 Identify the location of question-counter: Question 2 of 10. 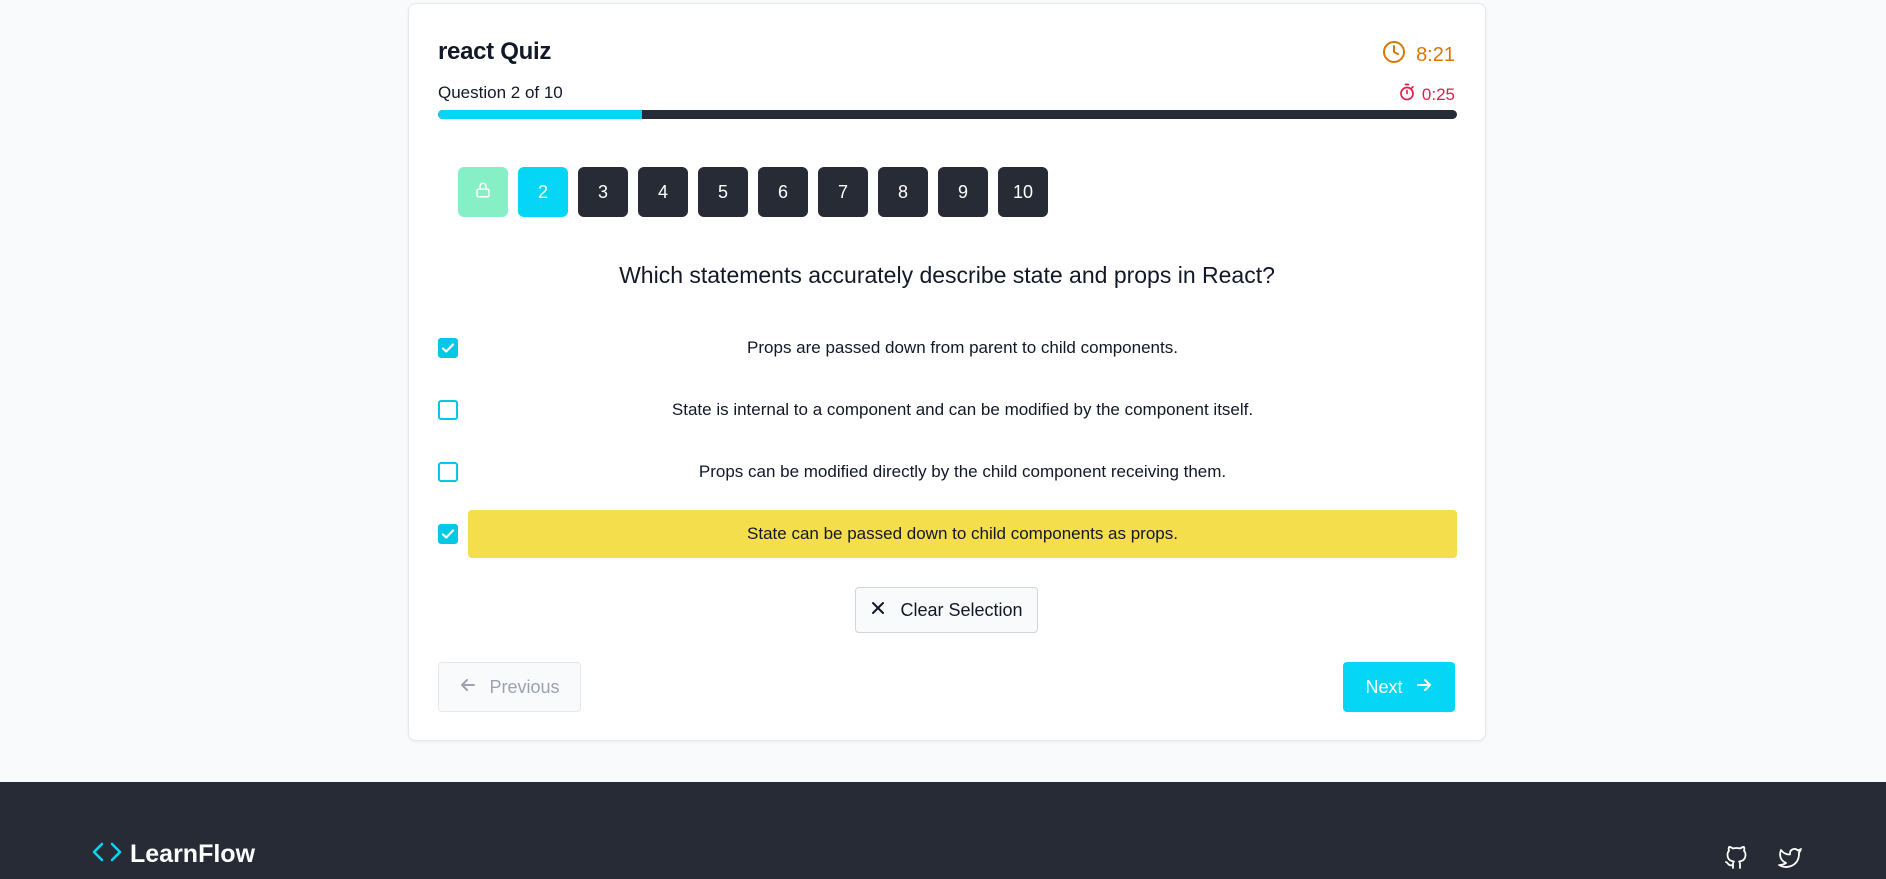
(500, 92).